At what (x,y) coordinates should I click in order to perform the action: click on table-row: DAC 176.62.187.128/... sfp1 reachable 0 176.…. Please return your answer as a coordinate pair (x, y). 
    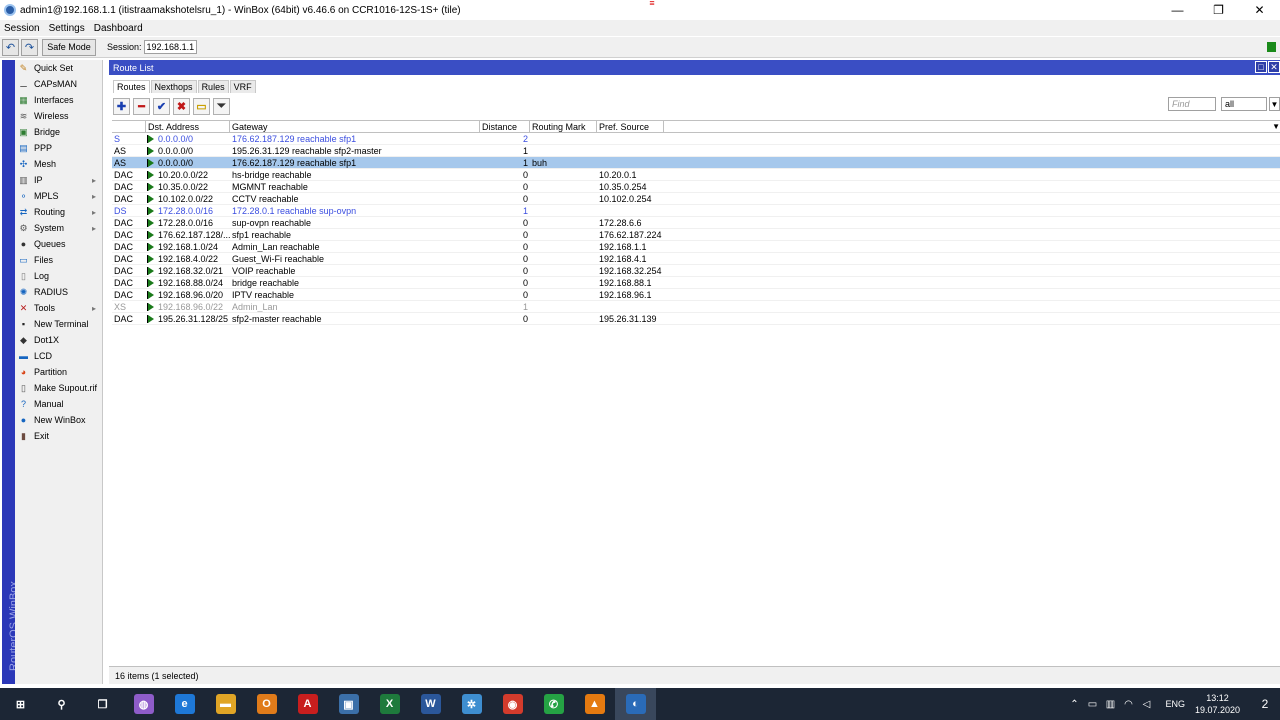
    Looking at the image, I should click on (696, 235).